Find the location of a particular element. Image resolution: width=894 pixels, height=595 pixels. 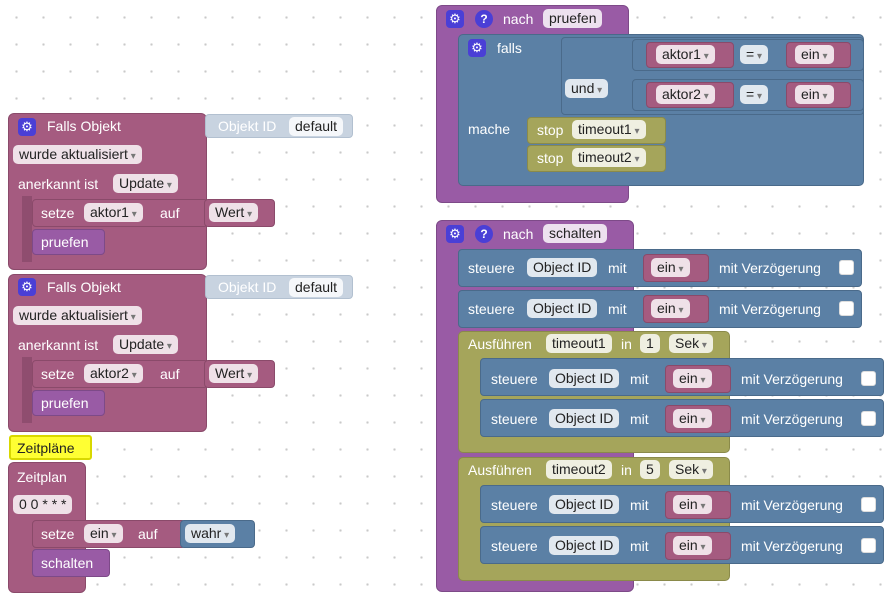

timer-dropdown: timeout1 is located at coordinates (609, 129).